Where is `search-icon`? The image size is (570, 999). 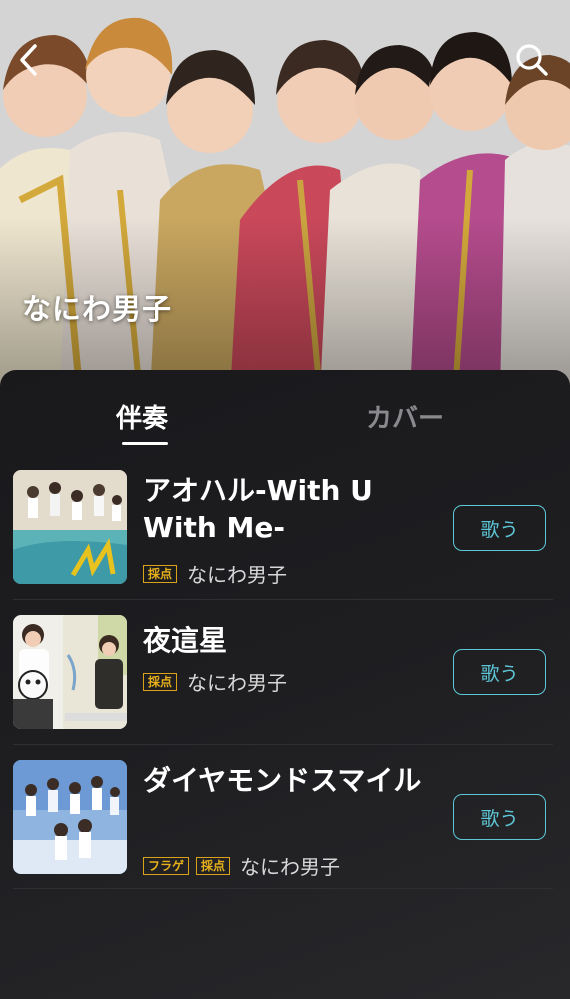
search-icon is located at coordinates (532, 60).